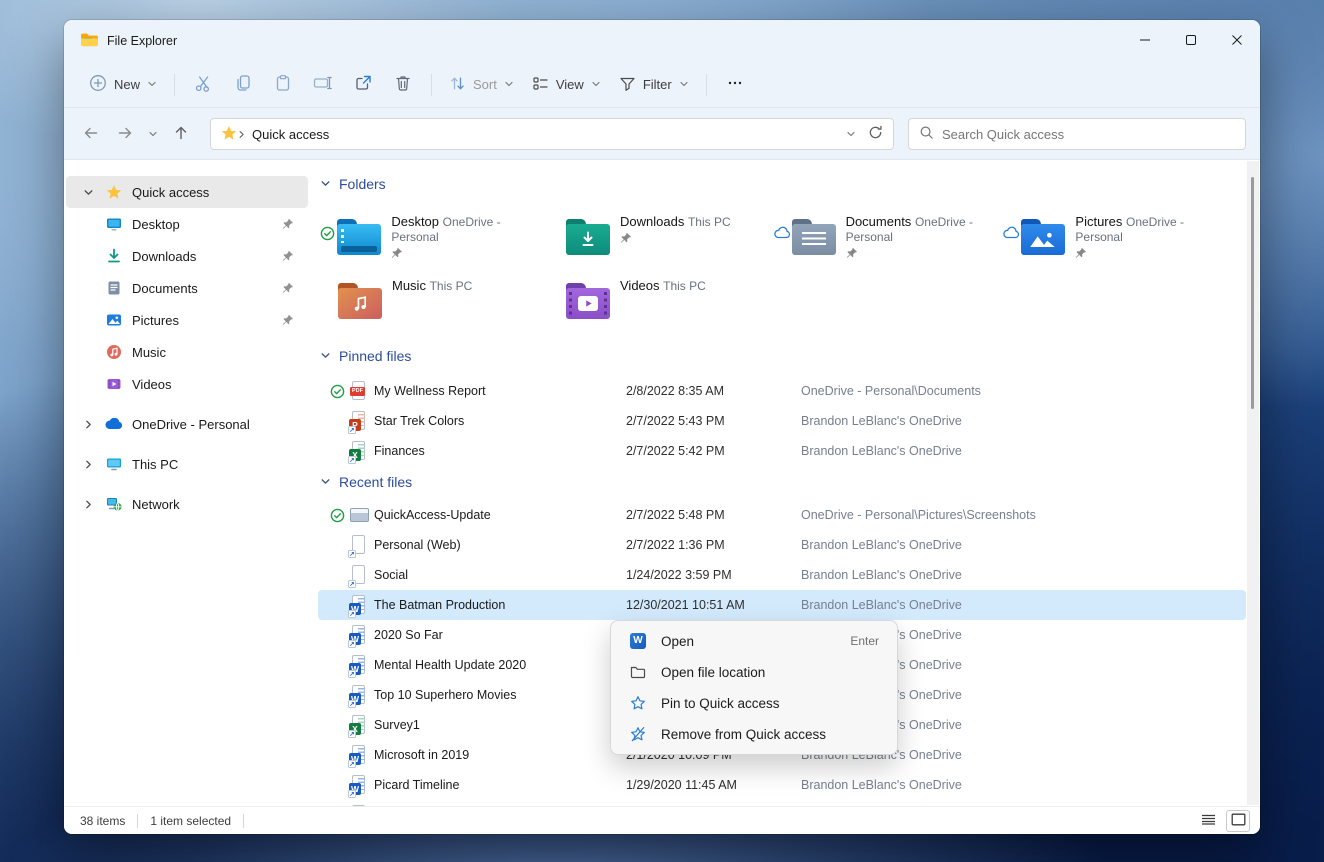 The width and height of the screenshot is (1324, 862). I want to click on view-icon, so click(540, 85).